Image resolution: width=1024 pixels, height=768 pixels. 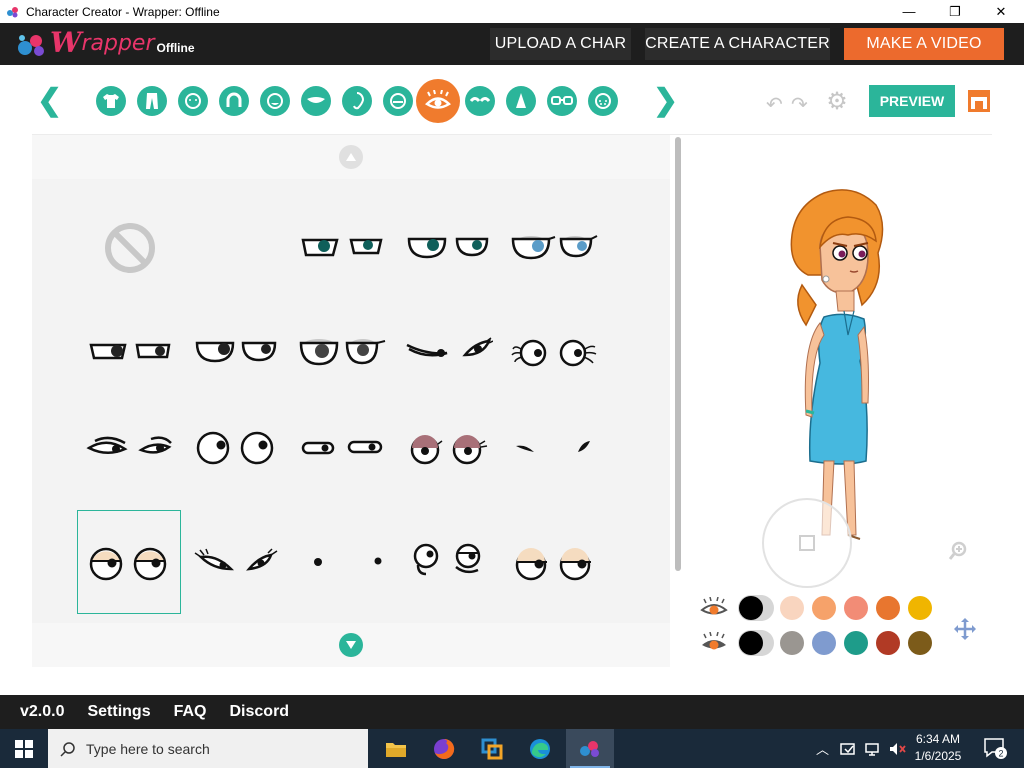 I want to click on scroll-up-bar, so click(x=351, y=157).